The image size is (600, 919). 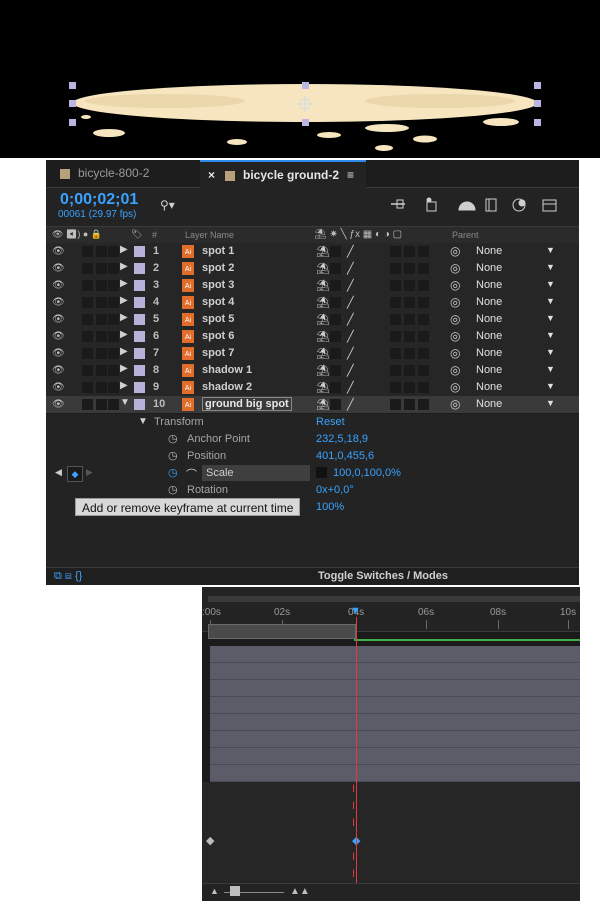 What do you see at coordinates (300, 891) in the screenshot?
I see `zoom-in-icon: ▲▲` at bounding box center [300, 891].